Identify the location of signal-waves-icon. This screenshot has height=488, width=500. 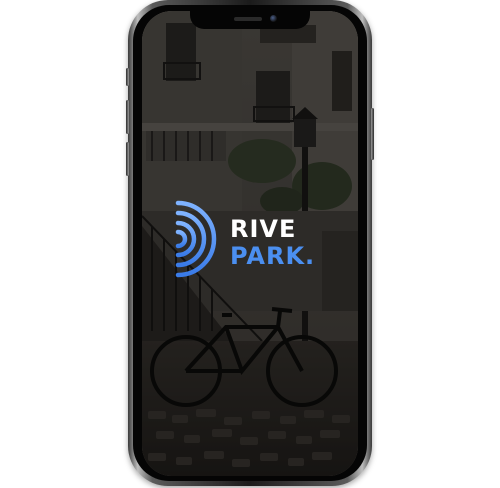
(196, 239).